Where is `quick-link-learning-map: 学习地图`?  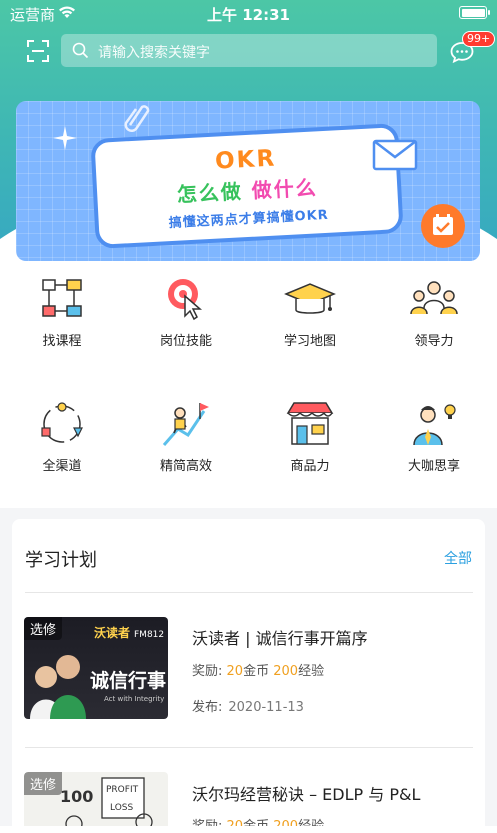
quick-link-learning-map: 学习地图 is located at coordinates (310, 311).